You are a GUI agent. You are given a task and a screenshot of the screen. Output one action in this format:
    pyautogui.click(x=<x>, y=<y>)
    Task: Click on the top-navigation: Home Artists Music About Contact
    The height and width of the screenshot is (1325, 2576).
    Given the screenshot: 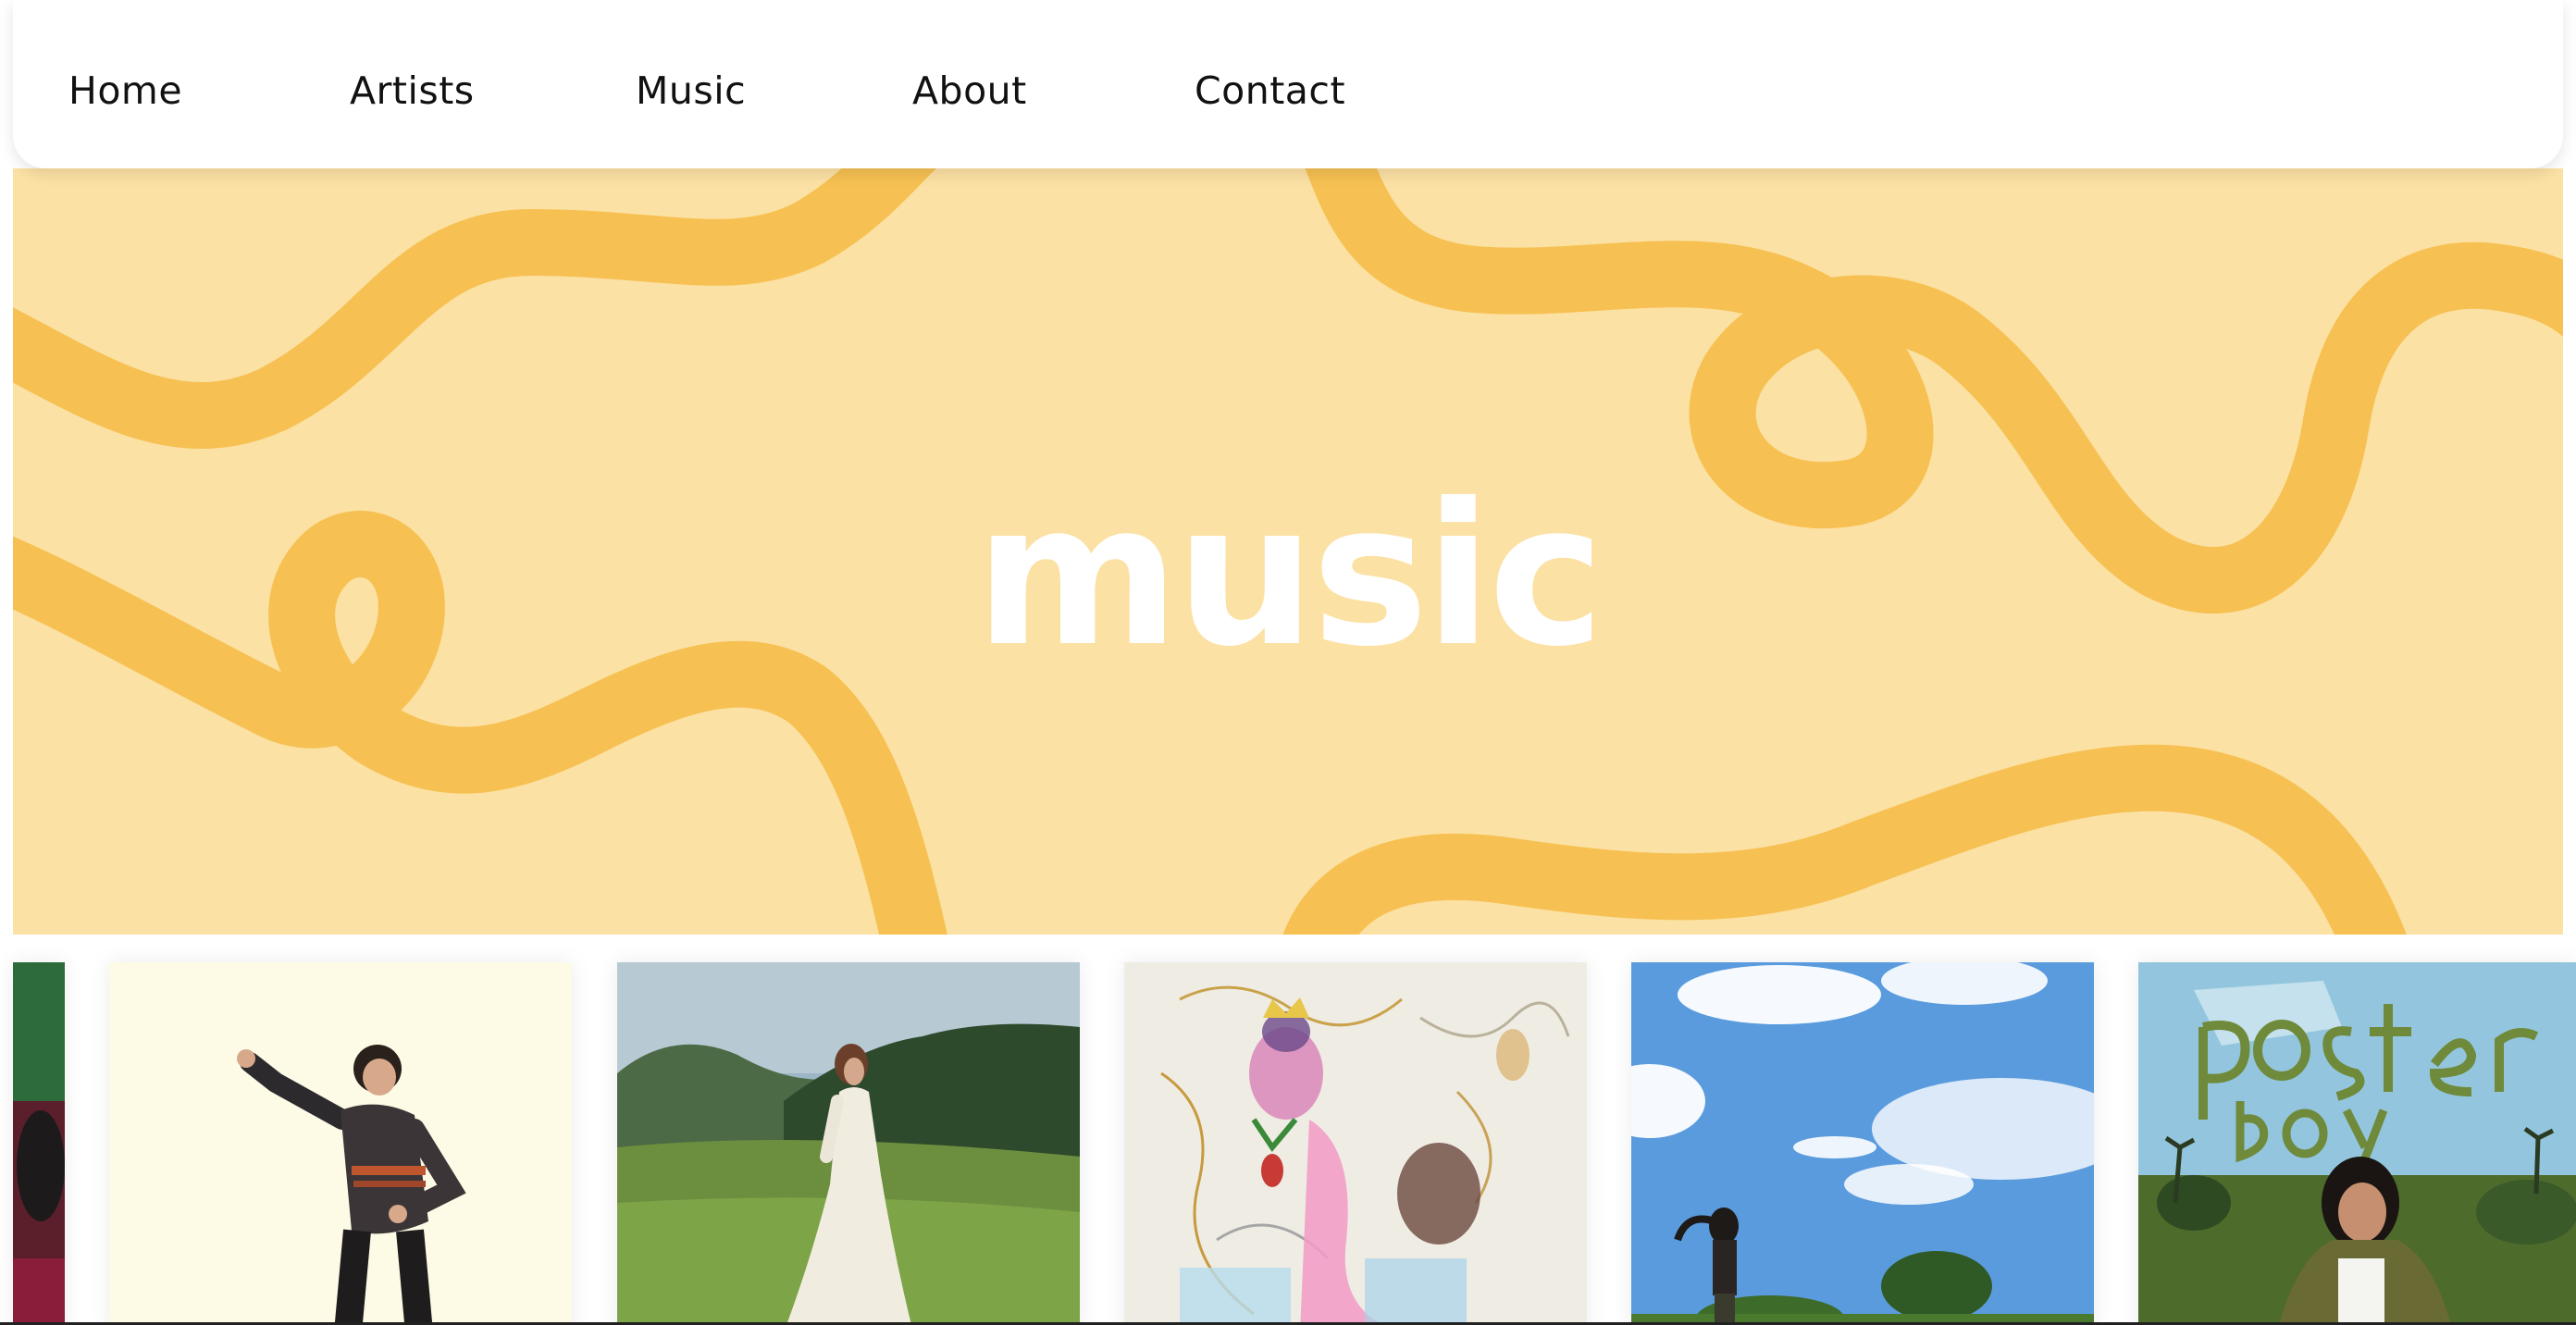 What is the action you would take?
    pyautogui.click(x=1288, y=84)
    